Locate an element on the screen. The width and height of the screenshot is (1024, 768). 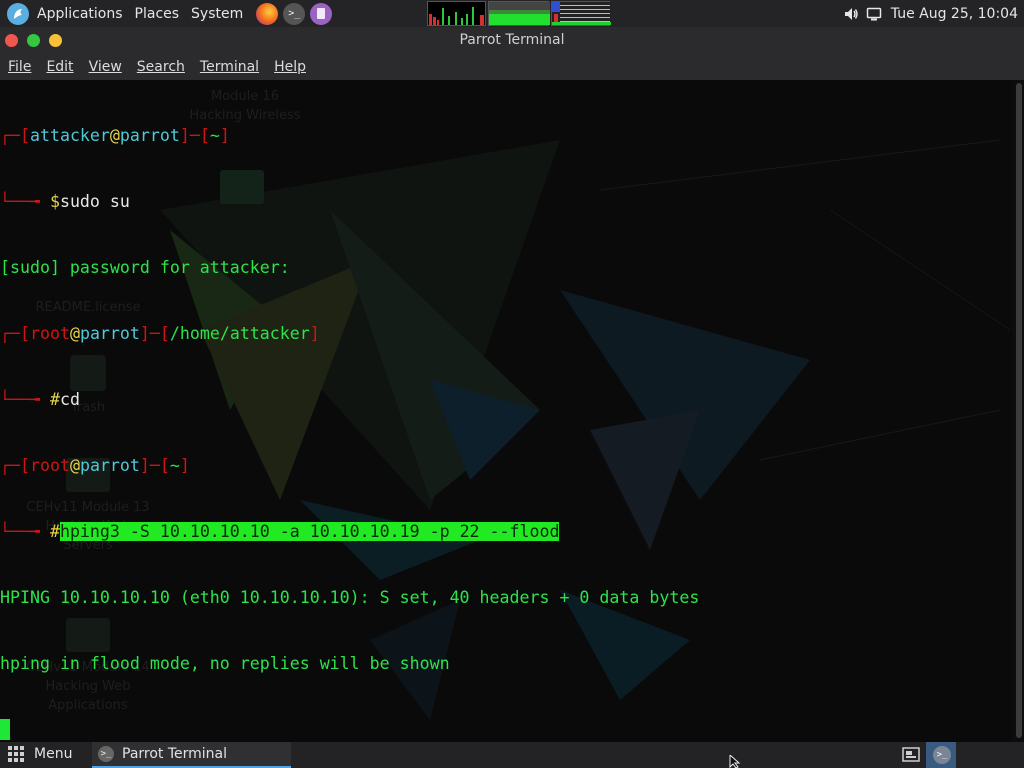
cursor-line is located at coordinates (505, 730).